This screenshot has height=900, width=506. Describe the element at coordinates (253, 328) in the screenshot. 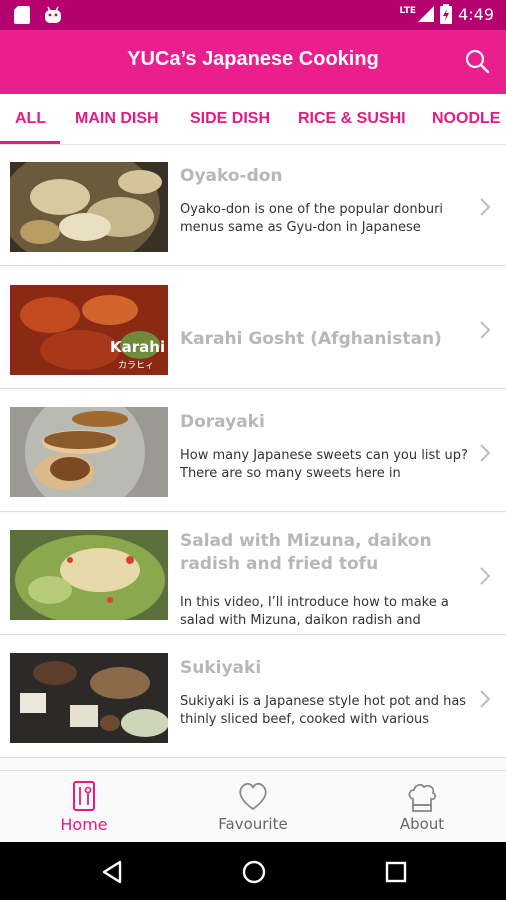

I see `recipe-item-karahi-gosht: Karahi カラヒィ Karahi Gosht (Afghanistan)` at that location.